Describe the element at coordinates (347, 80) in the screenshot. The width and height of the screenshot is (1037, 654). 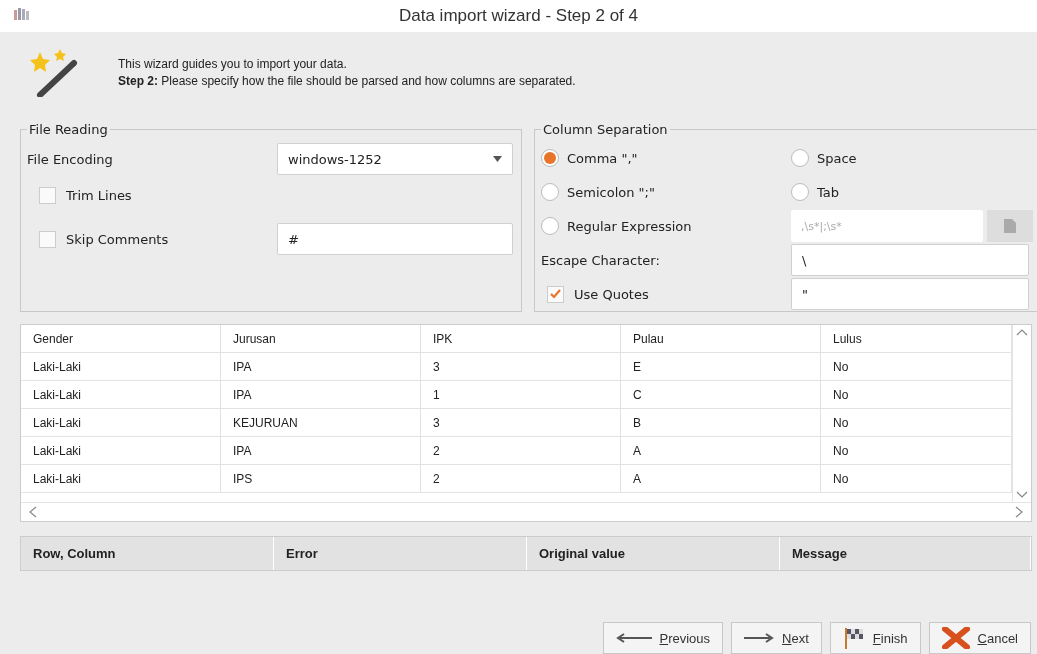
I see `step-description: Step 2: Please specify how the file should be parsed and how columns are separated.` at that location.